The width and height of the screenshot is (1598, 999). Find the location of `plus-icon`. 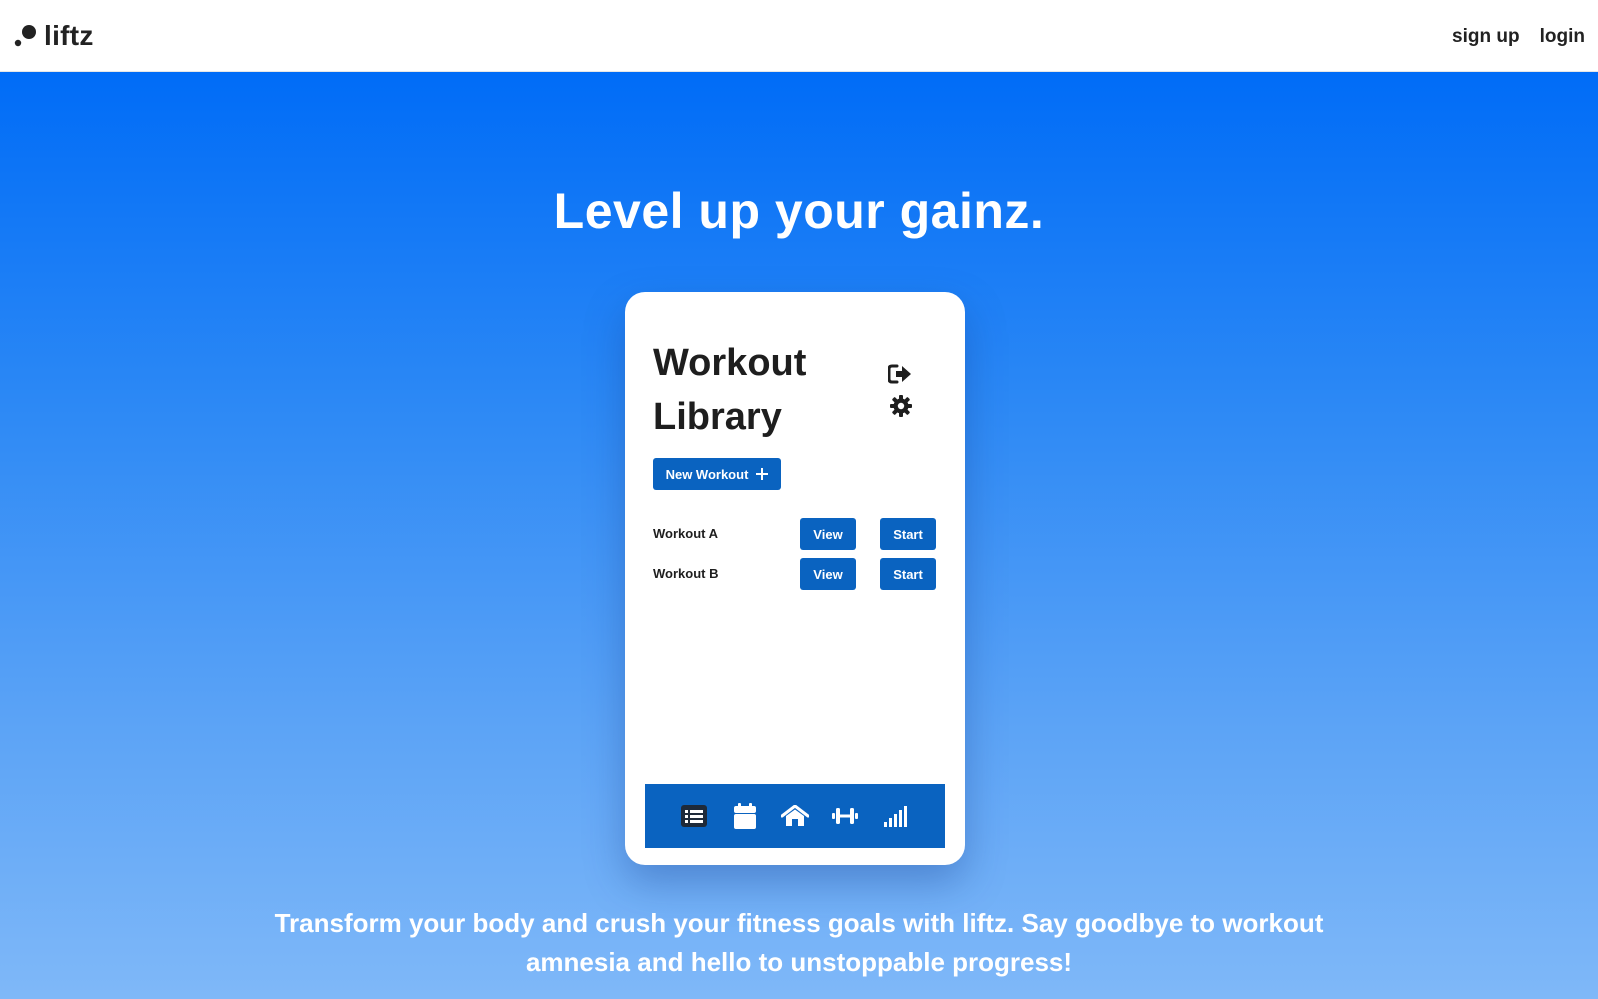

plus-icon is located at coordinates (762, 474).